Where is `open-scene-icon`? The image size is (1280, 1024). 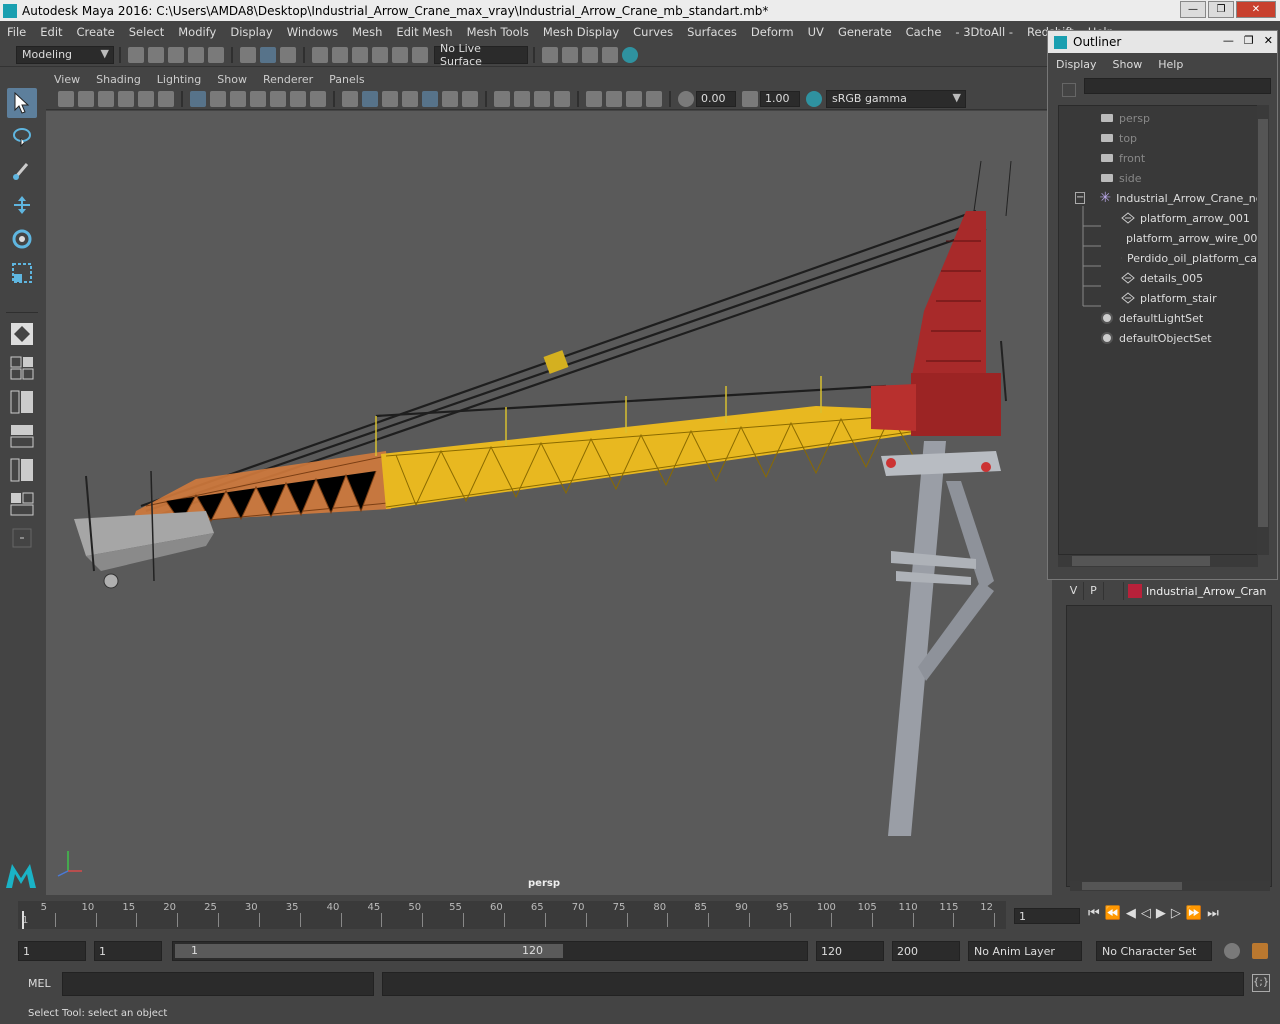 open-scene-icon is located at coordinates (156, 54).